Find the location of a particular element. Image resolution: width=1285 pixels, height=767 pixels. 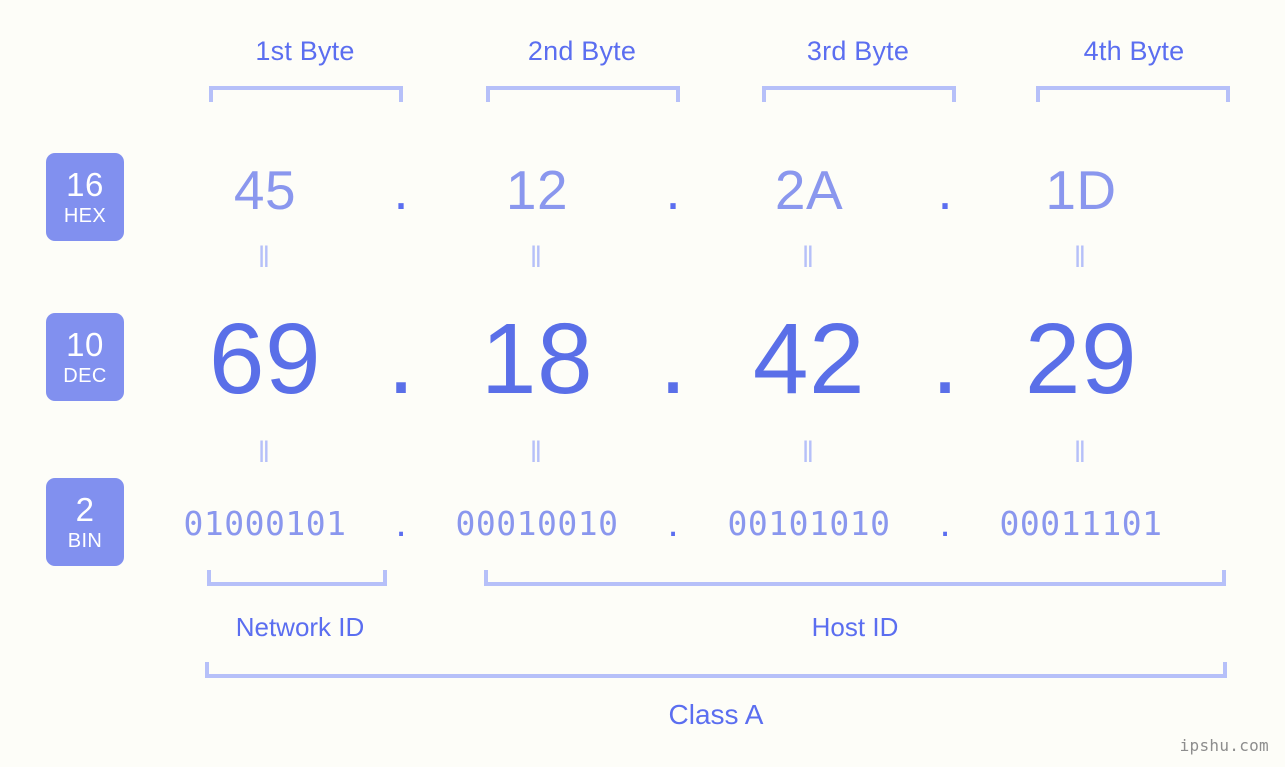

radix-badge-dec-number: 10 is located at coordinates (85, 344).